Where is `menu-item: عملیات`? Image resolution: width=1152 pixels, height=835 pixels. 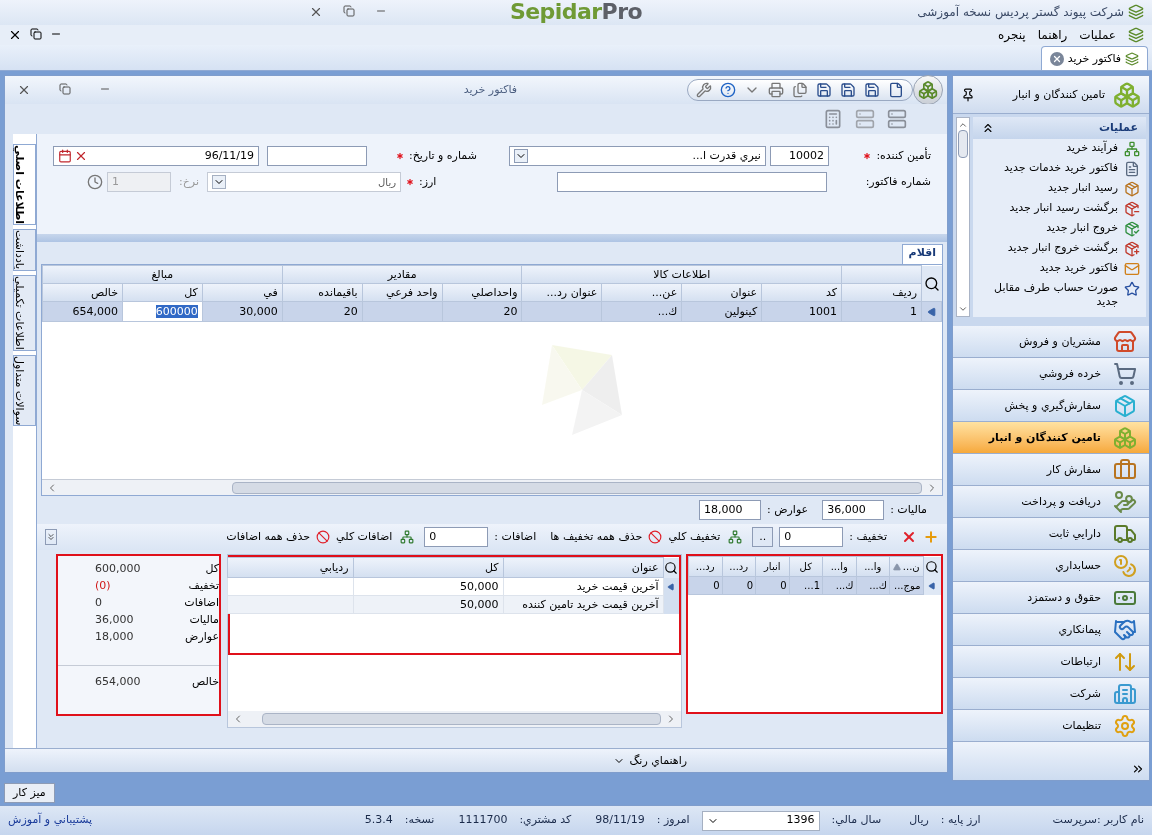 menu-item: عملیات is located at coordinates (1097, 34).